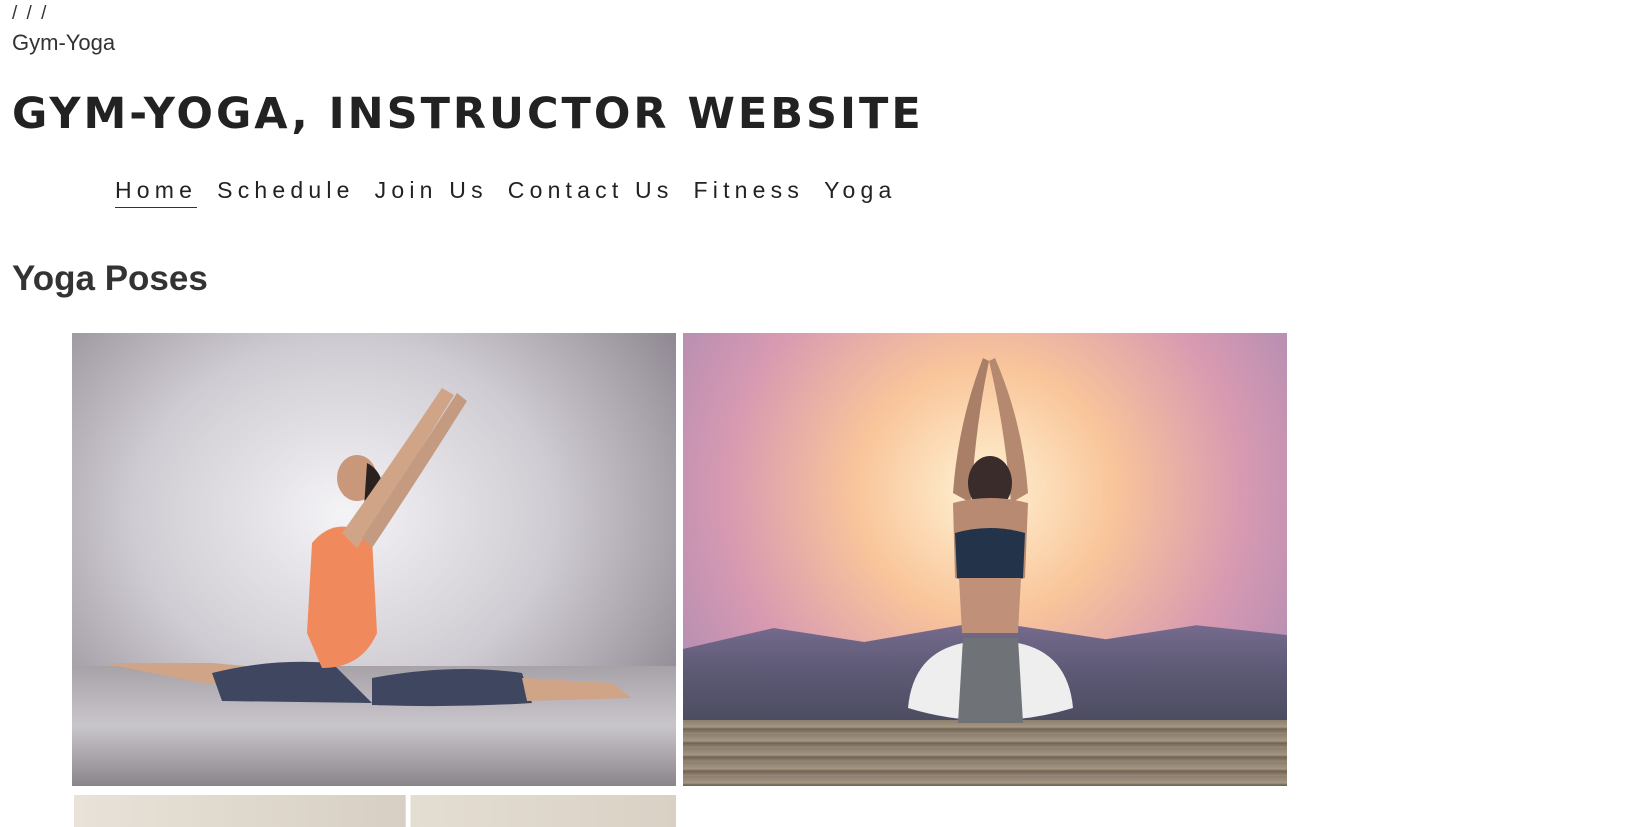 This screenshot has height=827, width=1640. What do you see at coordinates (431, 191) in the screenshot?
I see `nav-item-join-us: Join Us` at bounding box center [431, 191].